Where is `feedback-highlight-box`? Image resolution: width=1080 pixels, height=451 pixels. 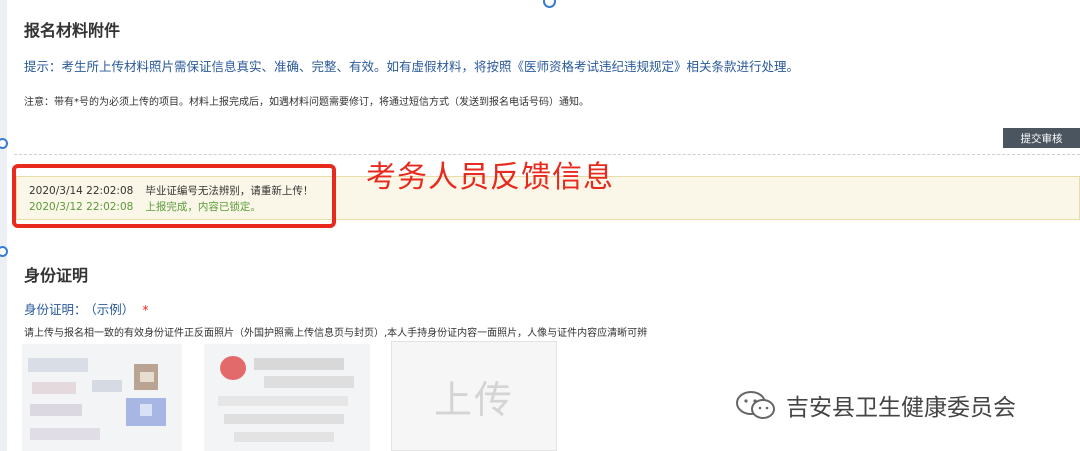 feedback-highlight-box is located at coordinates (174, 196).